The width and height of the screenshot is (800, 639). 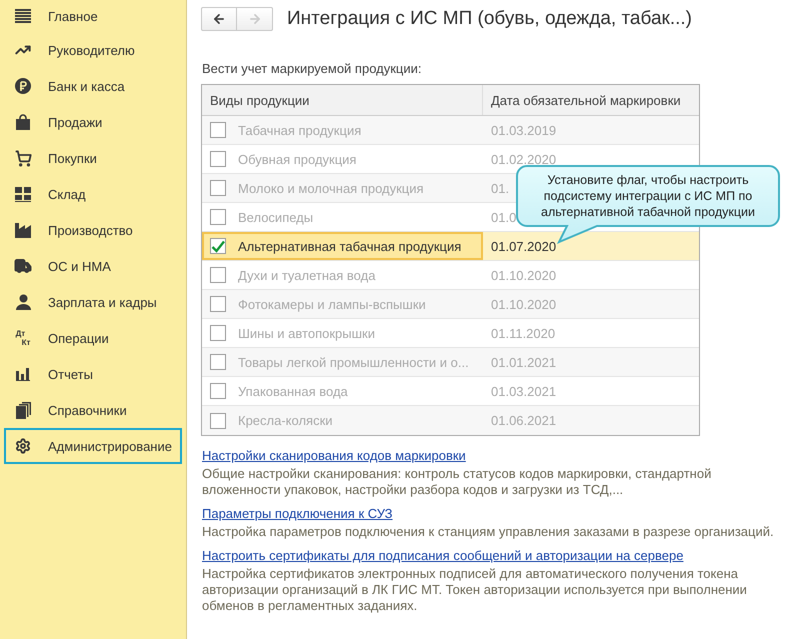 What do you see at coordinates (23, 338) in the screenshot?
I see `debit-credit-icon: Дт Кт` at bounding box center [23, 338].